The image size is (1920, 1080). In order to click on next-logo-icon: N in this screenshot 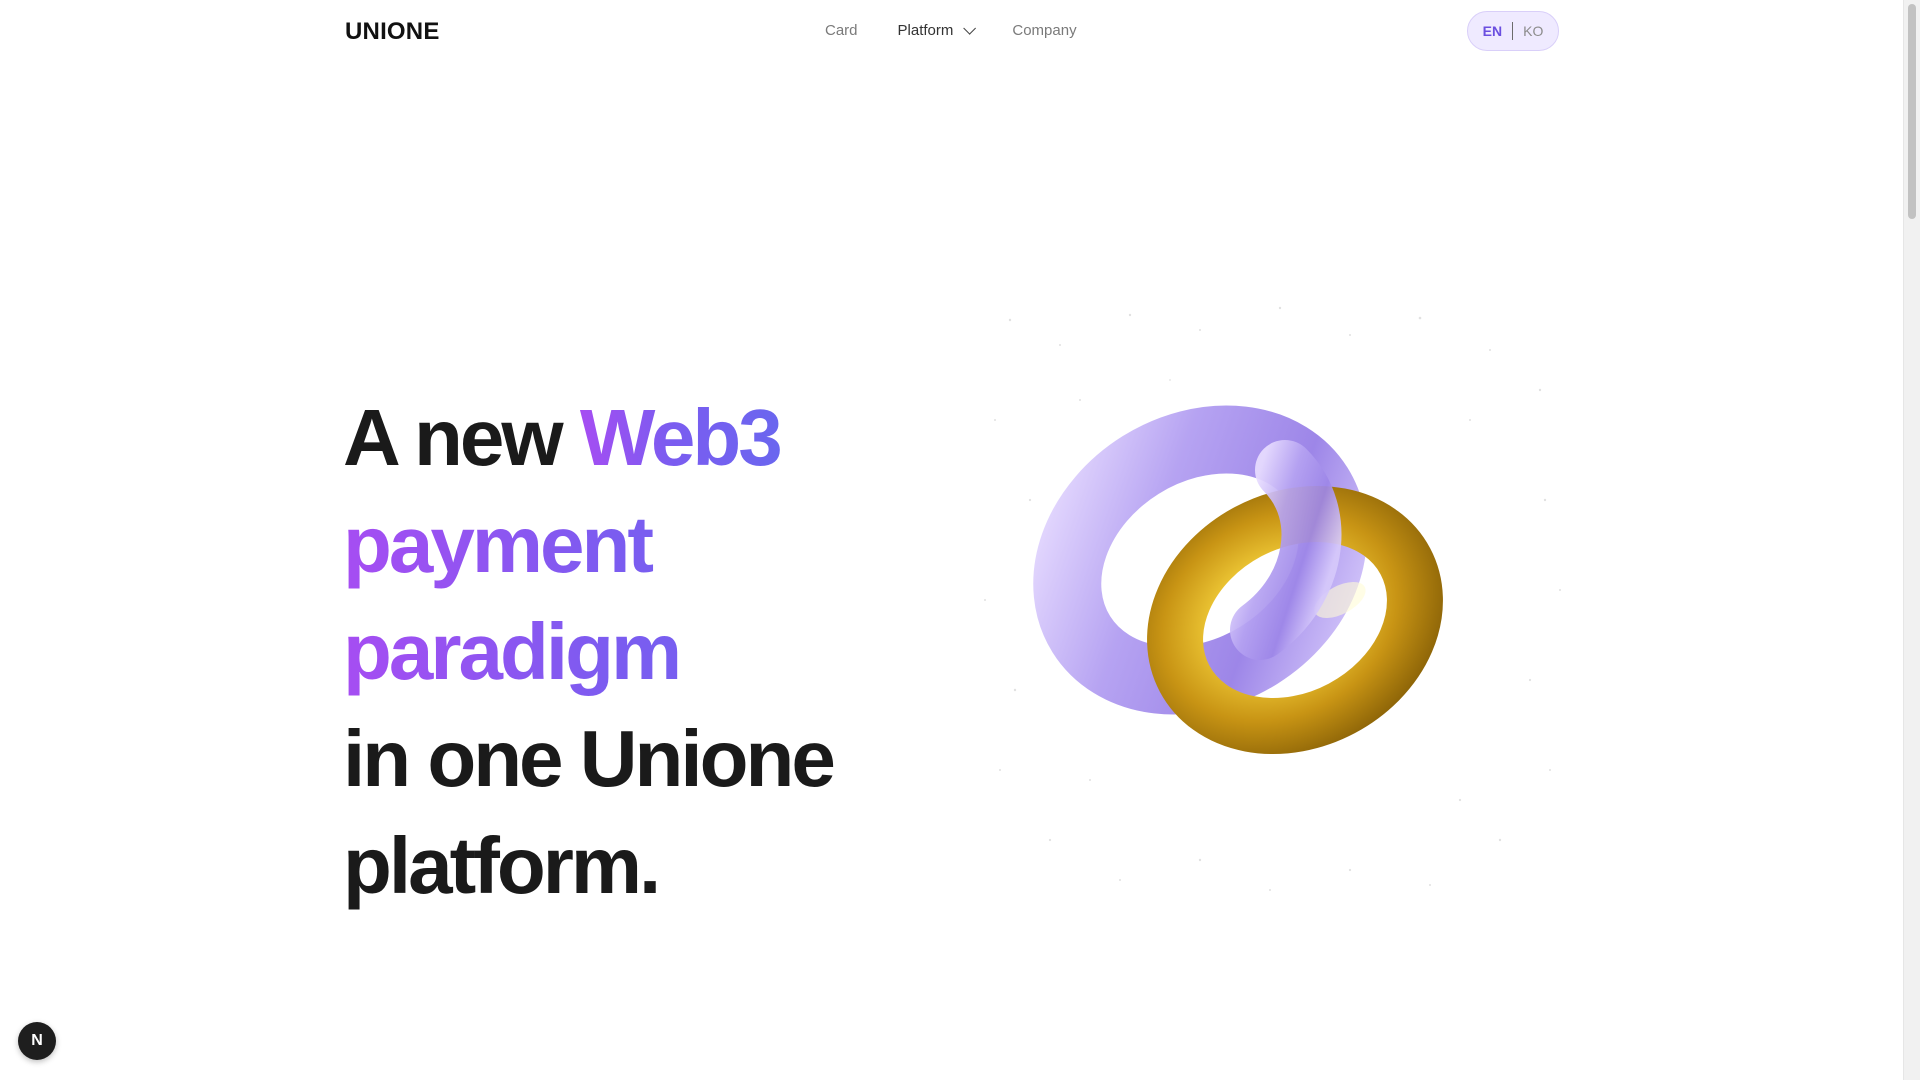, I will do `click(37, 1041)`.